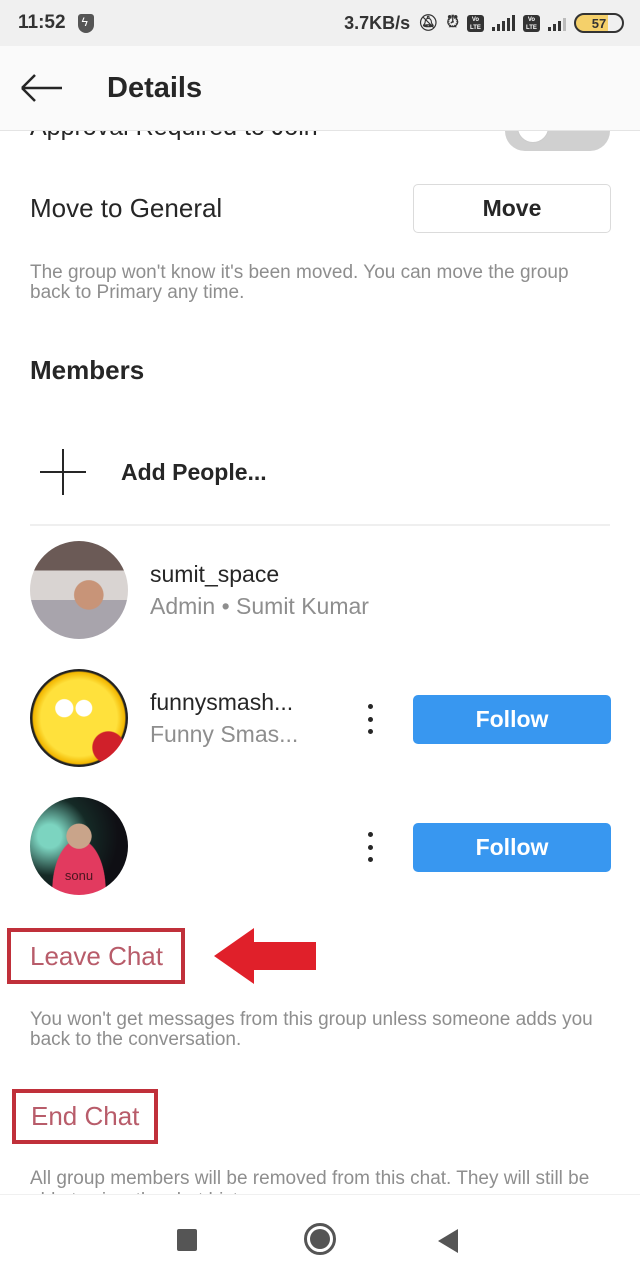 The image size is (640, 1280). Describe the element at coordinates (320, 718) in the screenshot. I see `member-row: funnysmash... Funny Smas... Follow` at that location.